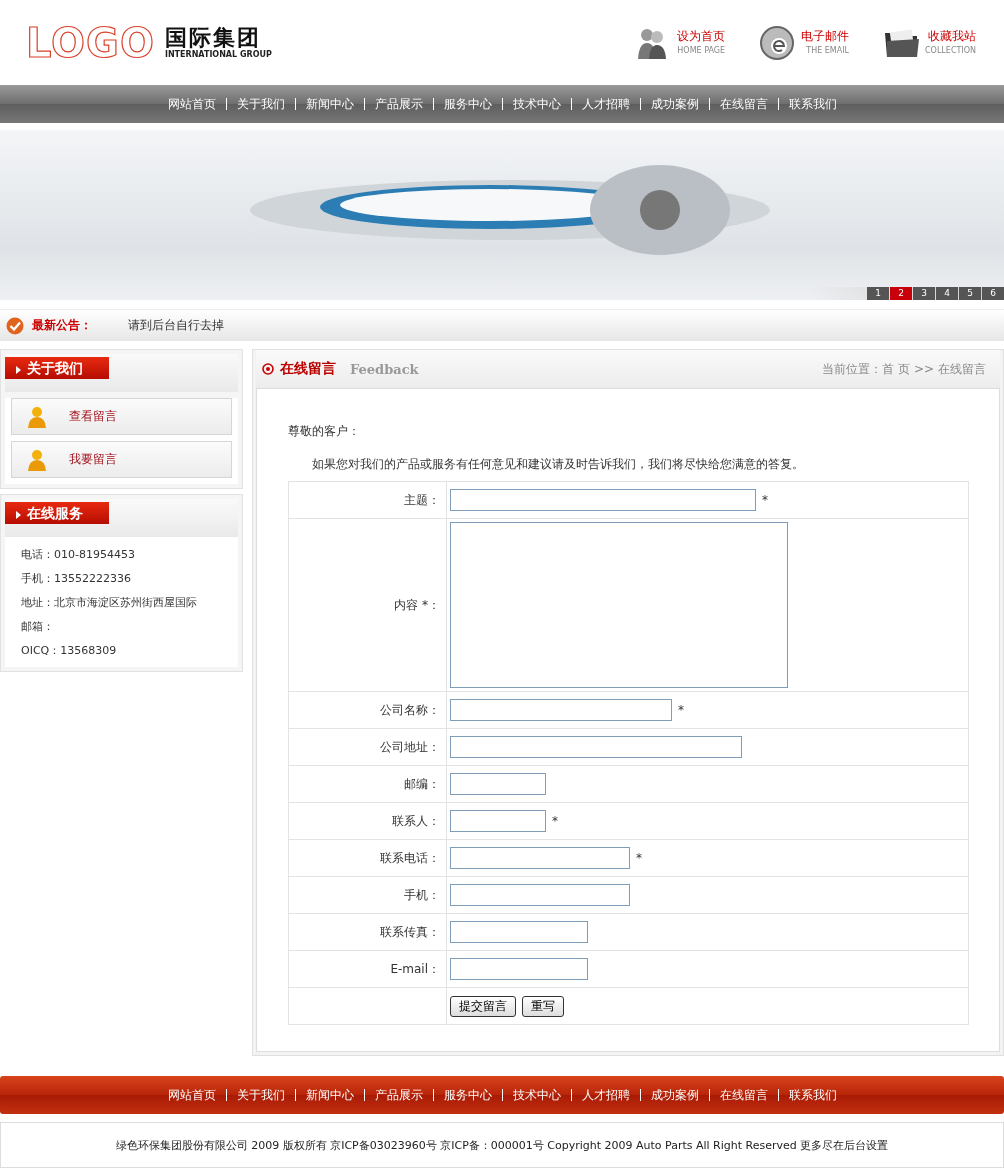  I want to click on contact-line: OICQ：13568309, so click(69, 651).